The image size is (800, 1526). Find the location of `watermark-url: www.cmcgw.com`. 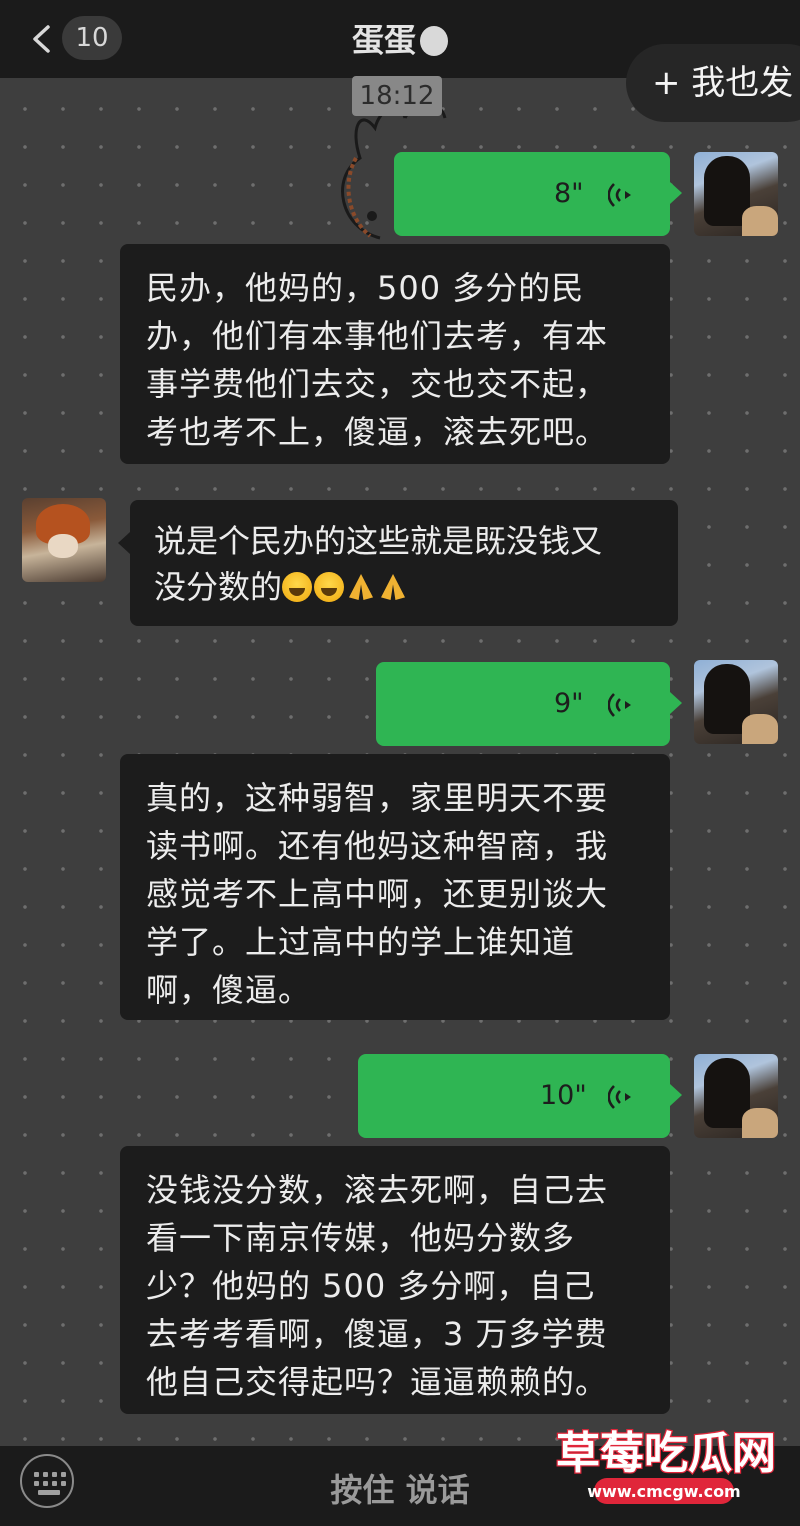

watermark-url: www.cmcgw.com is located at coordinates (663, 1491).